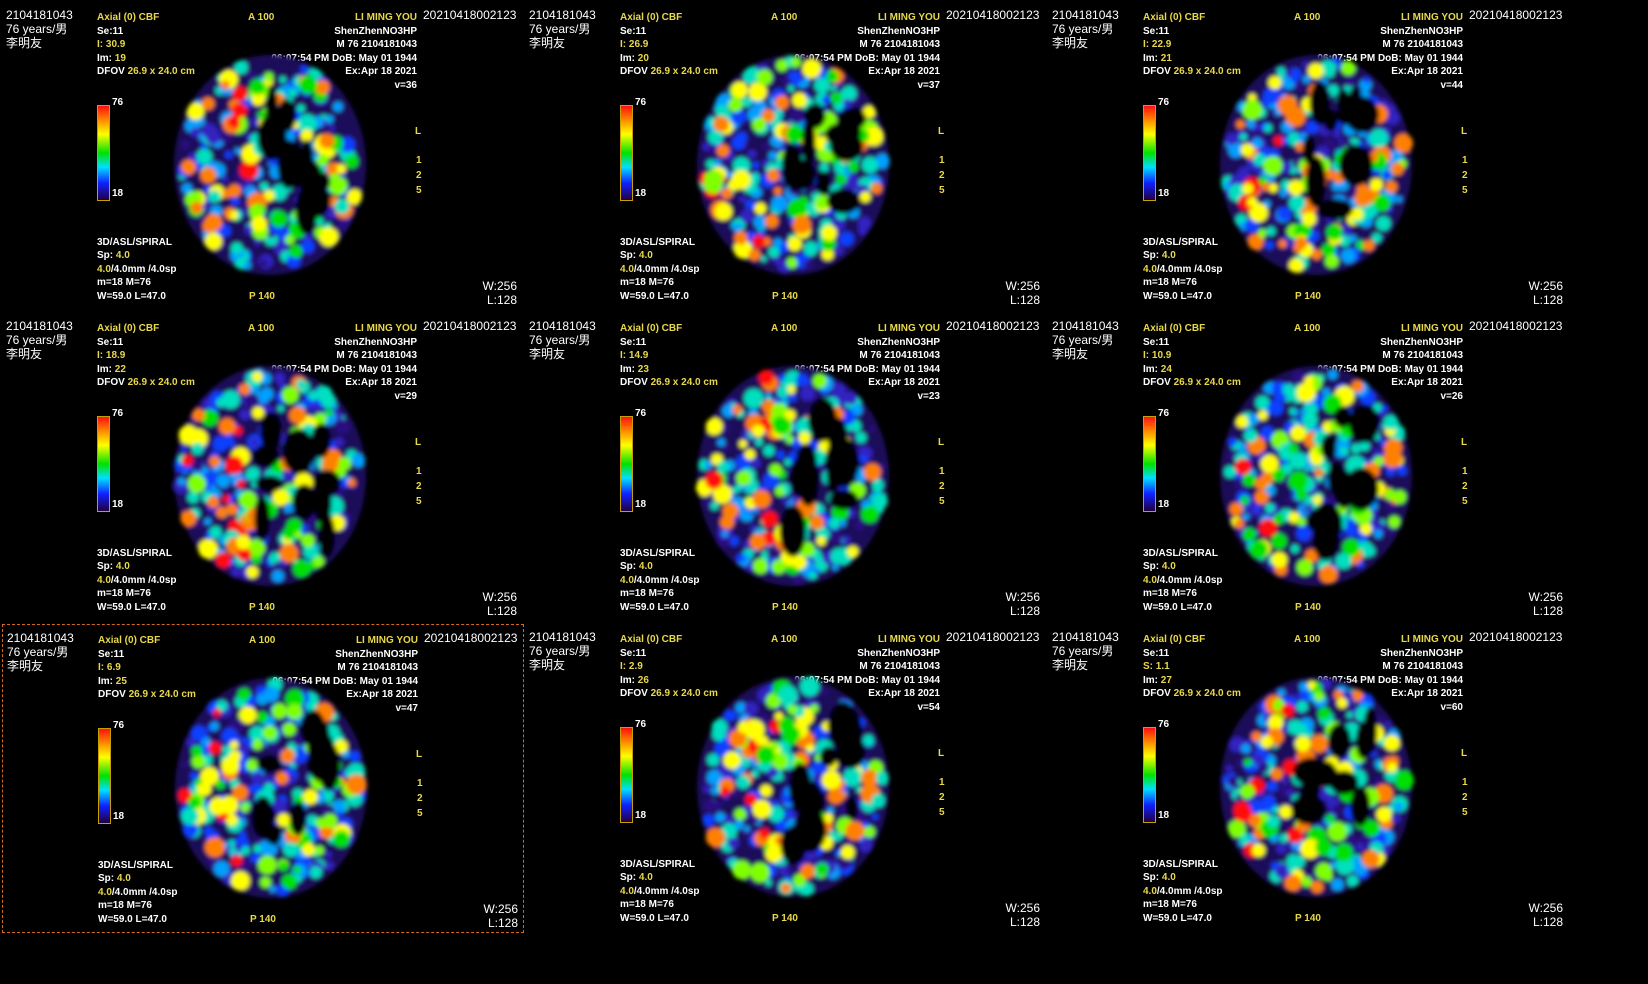  What do you see at coordinates (385, 17) in the screenshot?
I see `patient-name-en: LI MING YOU` at bounding box center [385, 17].